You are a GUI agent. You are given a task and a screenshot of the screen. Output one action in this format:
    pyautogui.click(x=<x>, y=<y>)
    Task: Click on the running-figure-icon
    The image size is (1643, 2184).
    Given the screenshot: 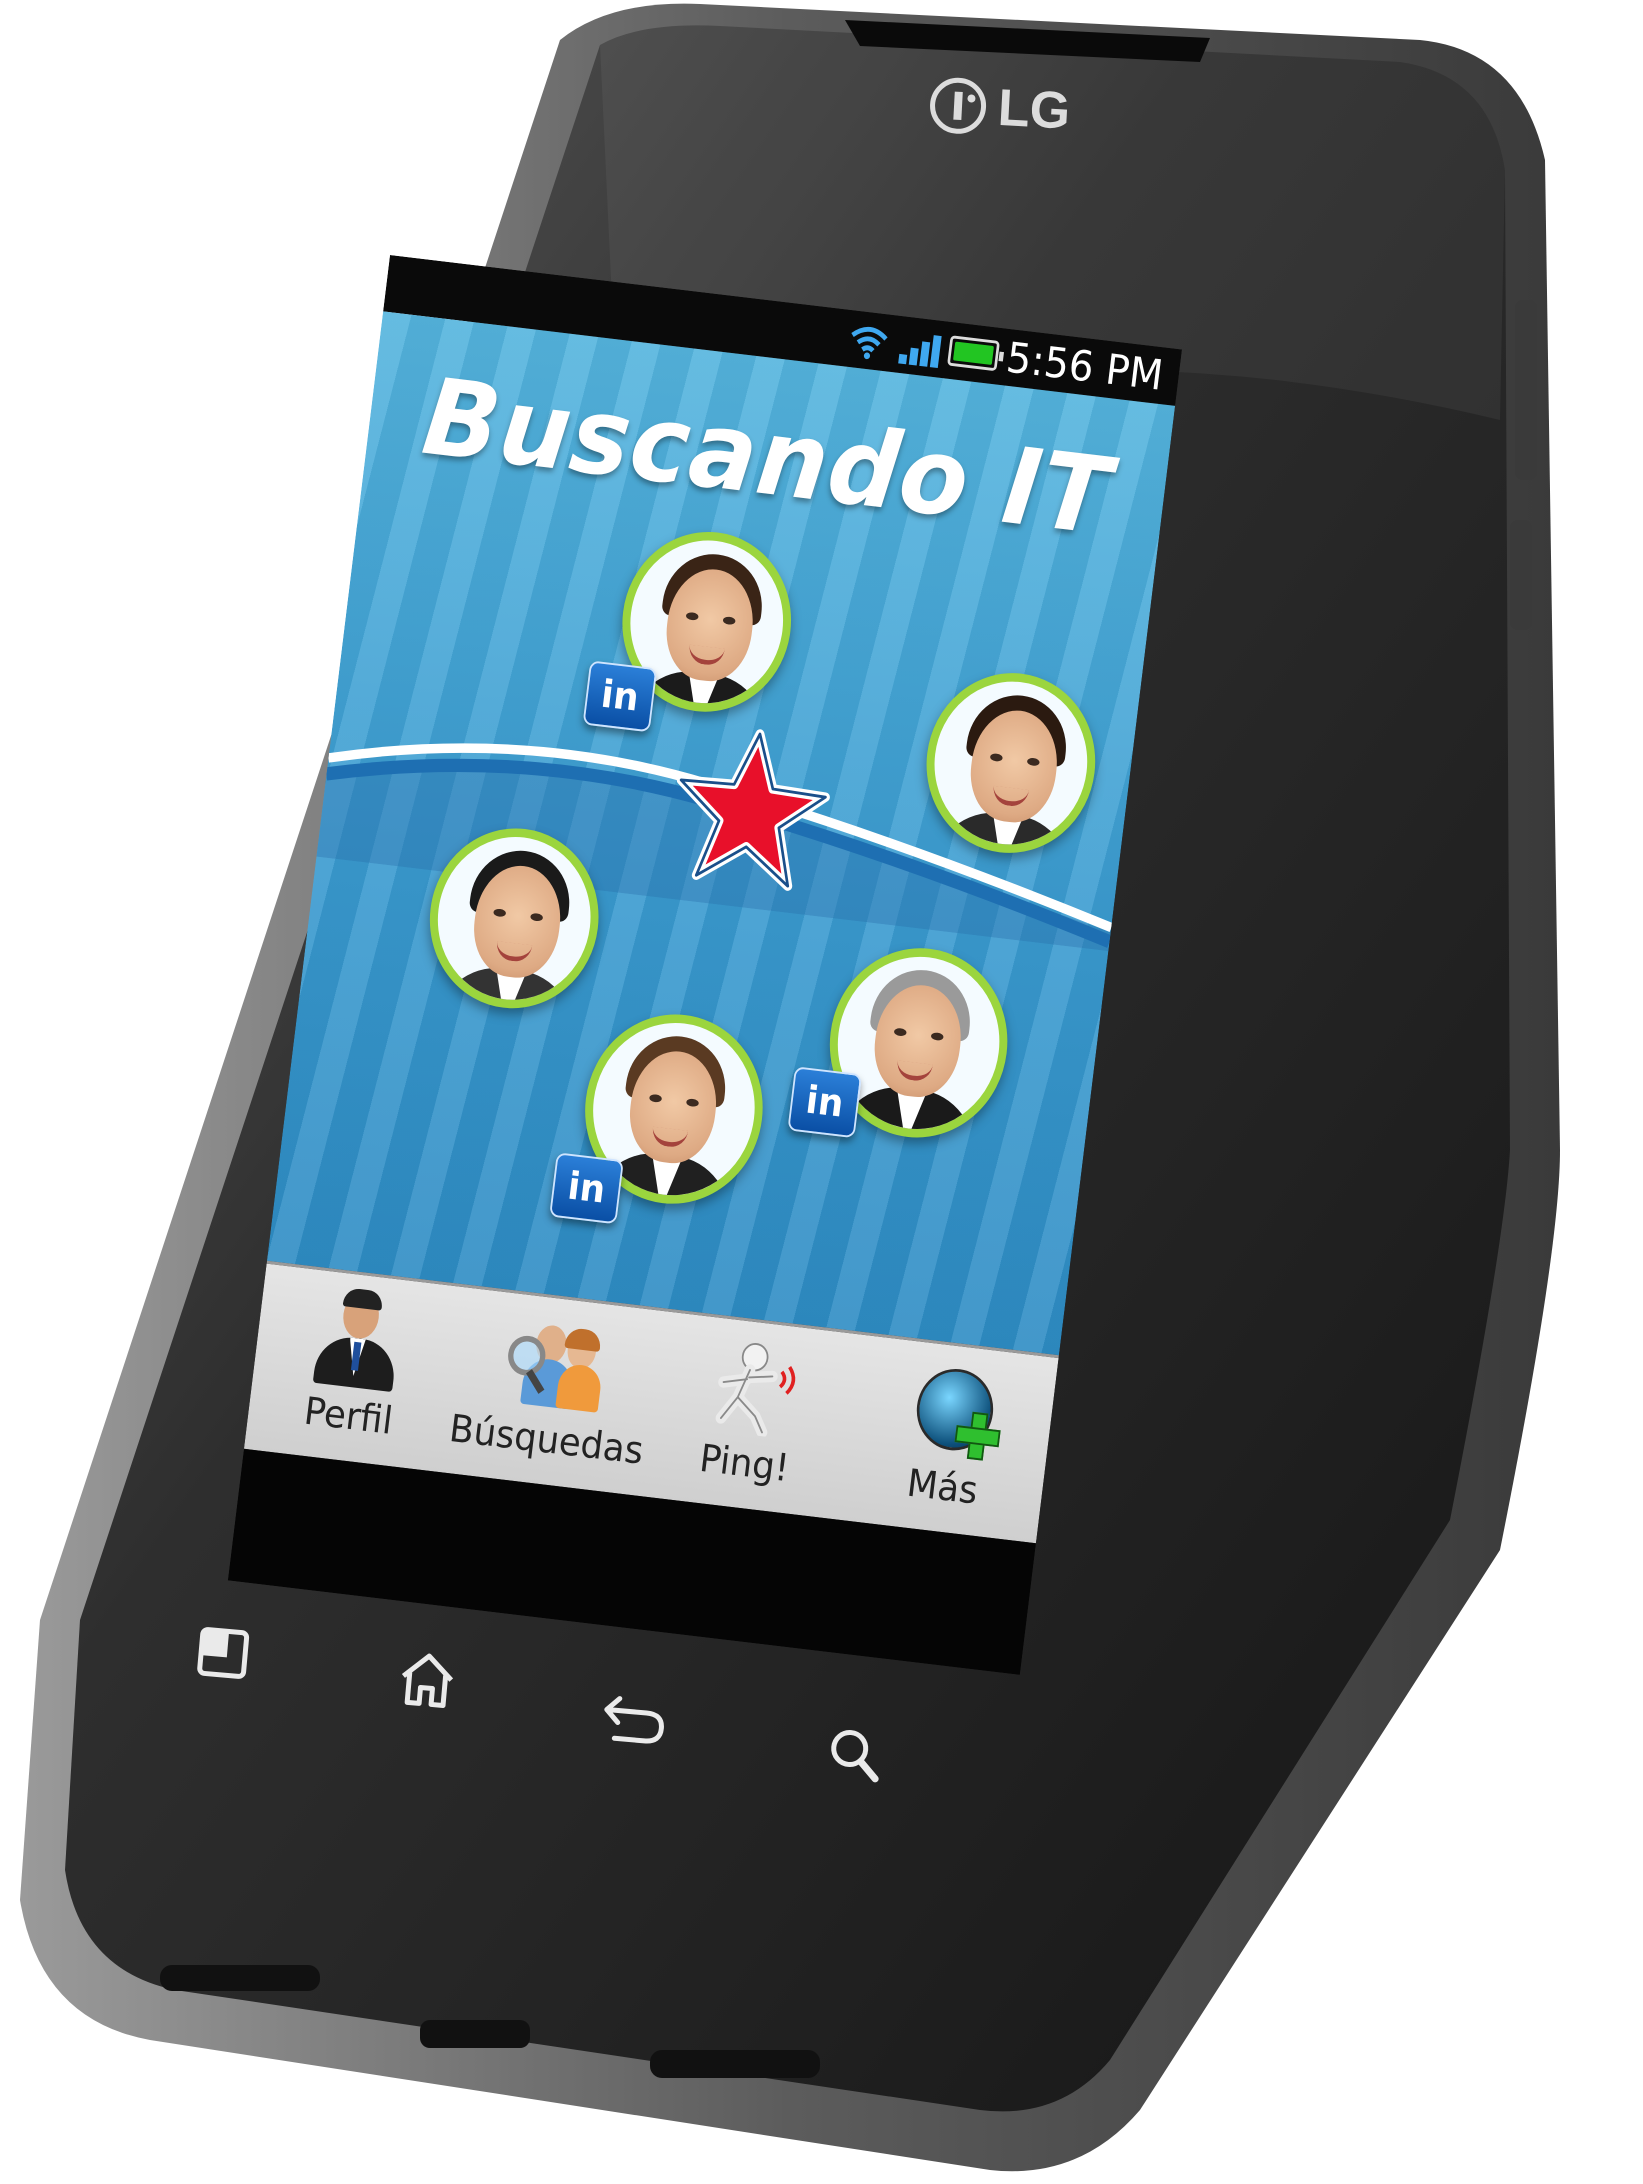 What is the action you would take?
    pyautogui.click(x=754, y=1388)
    